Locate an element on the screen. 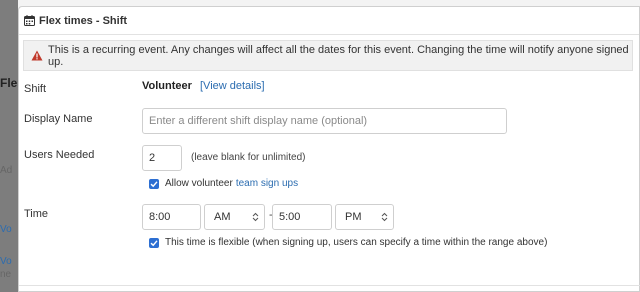 Image resolution: width=640 pixels, height=292 pixels. time-label: Time is located at coordinates (36, 214).